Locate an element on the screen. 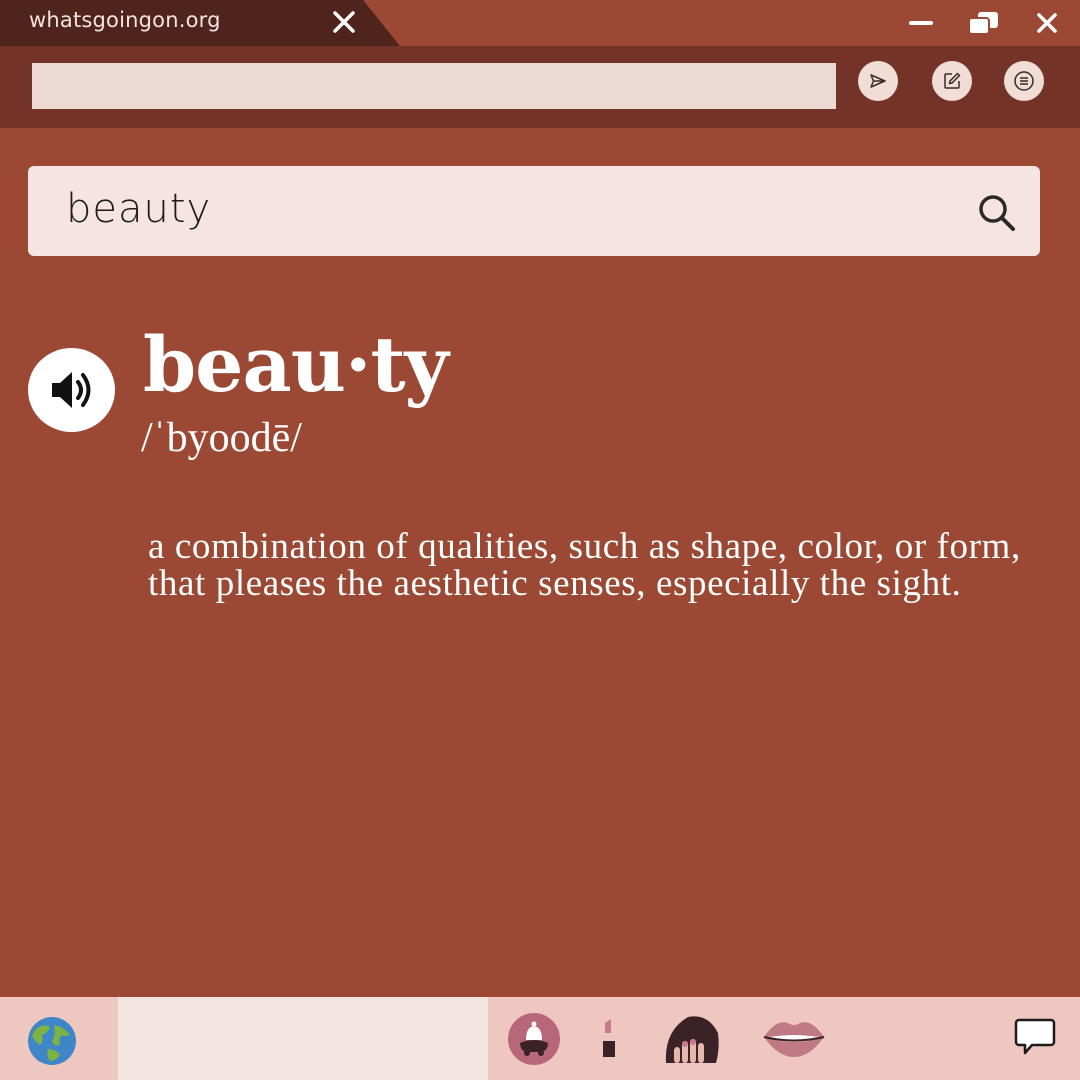 The height and width of the screenshot is (1080, 1080). toolbar is located at coordinates (540, 87).